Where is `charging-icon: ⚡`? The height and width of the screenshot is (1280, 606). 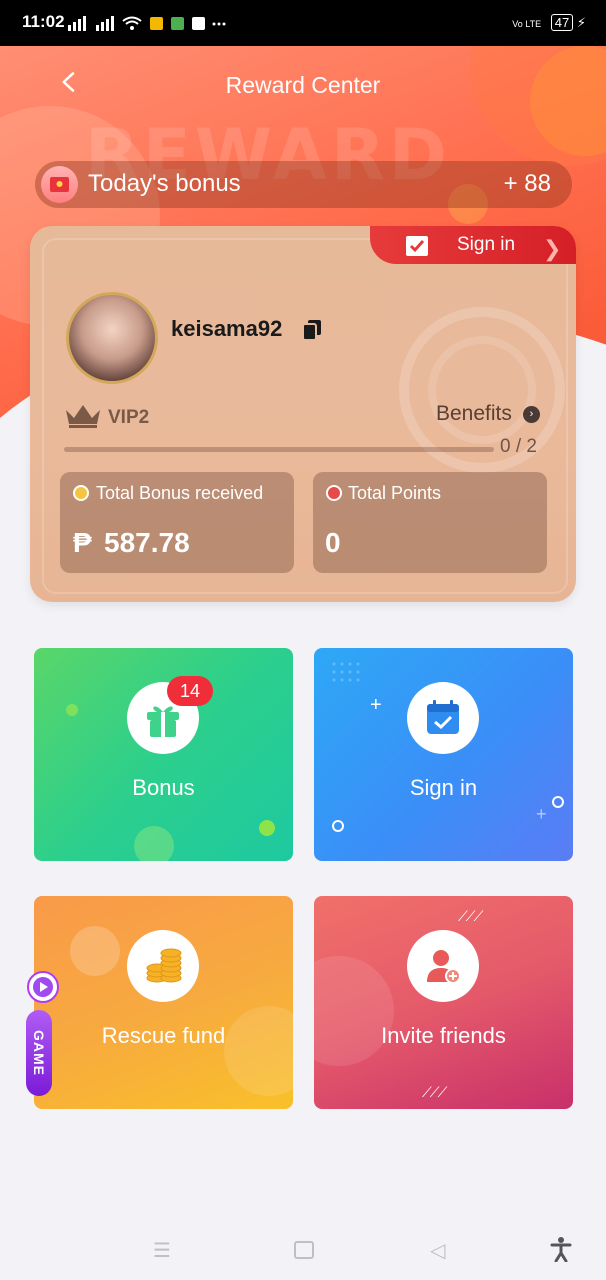
charging-icon: ⚡ is located at coordinates (581, 22).